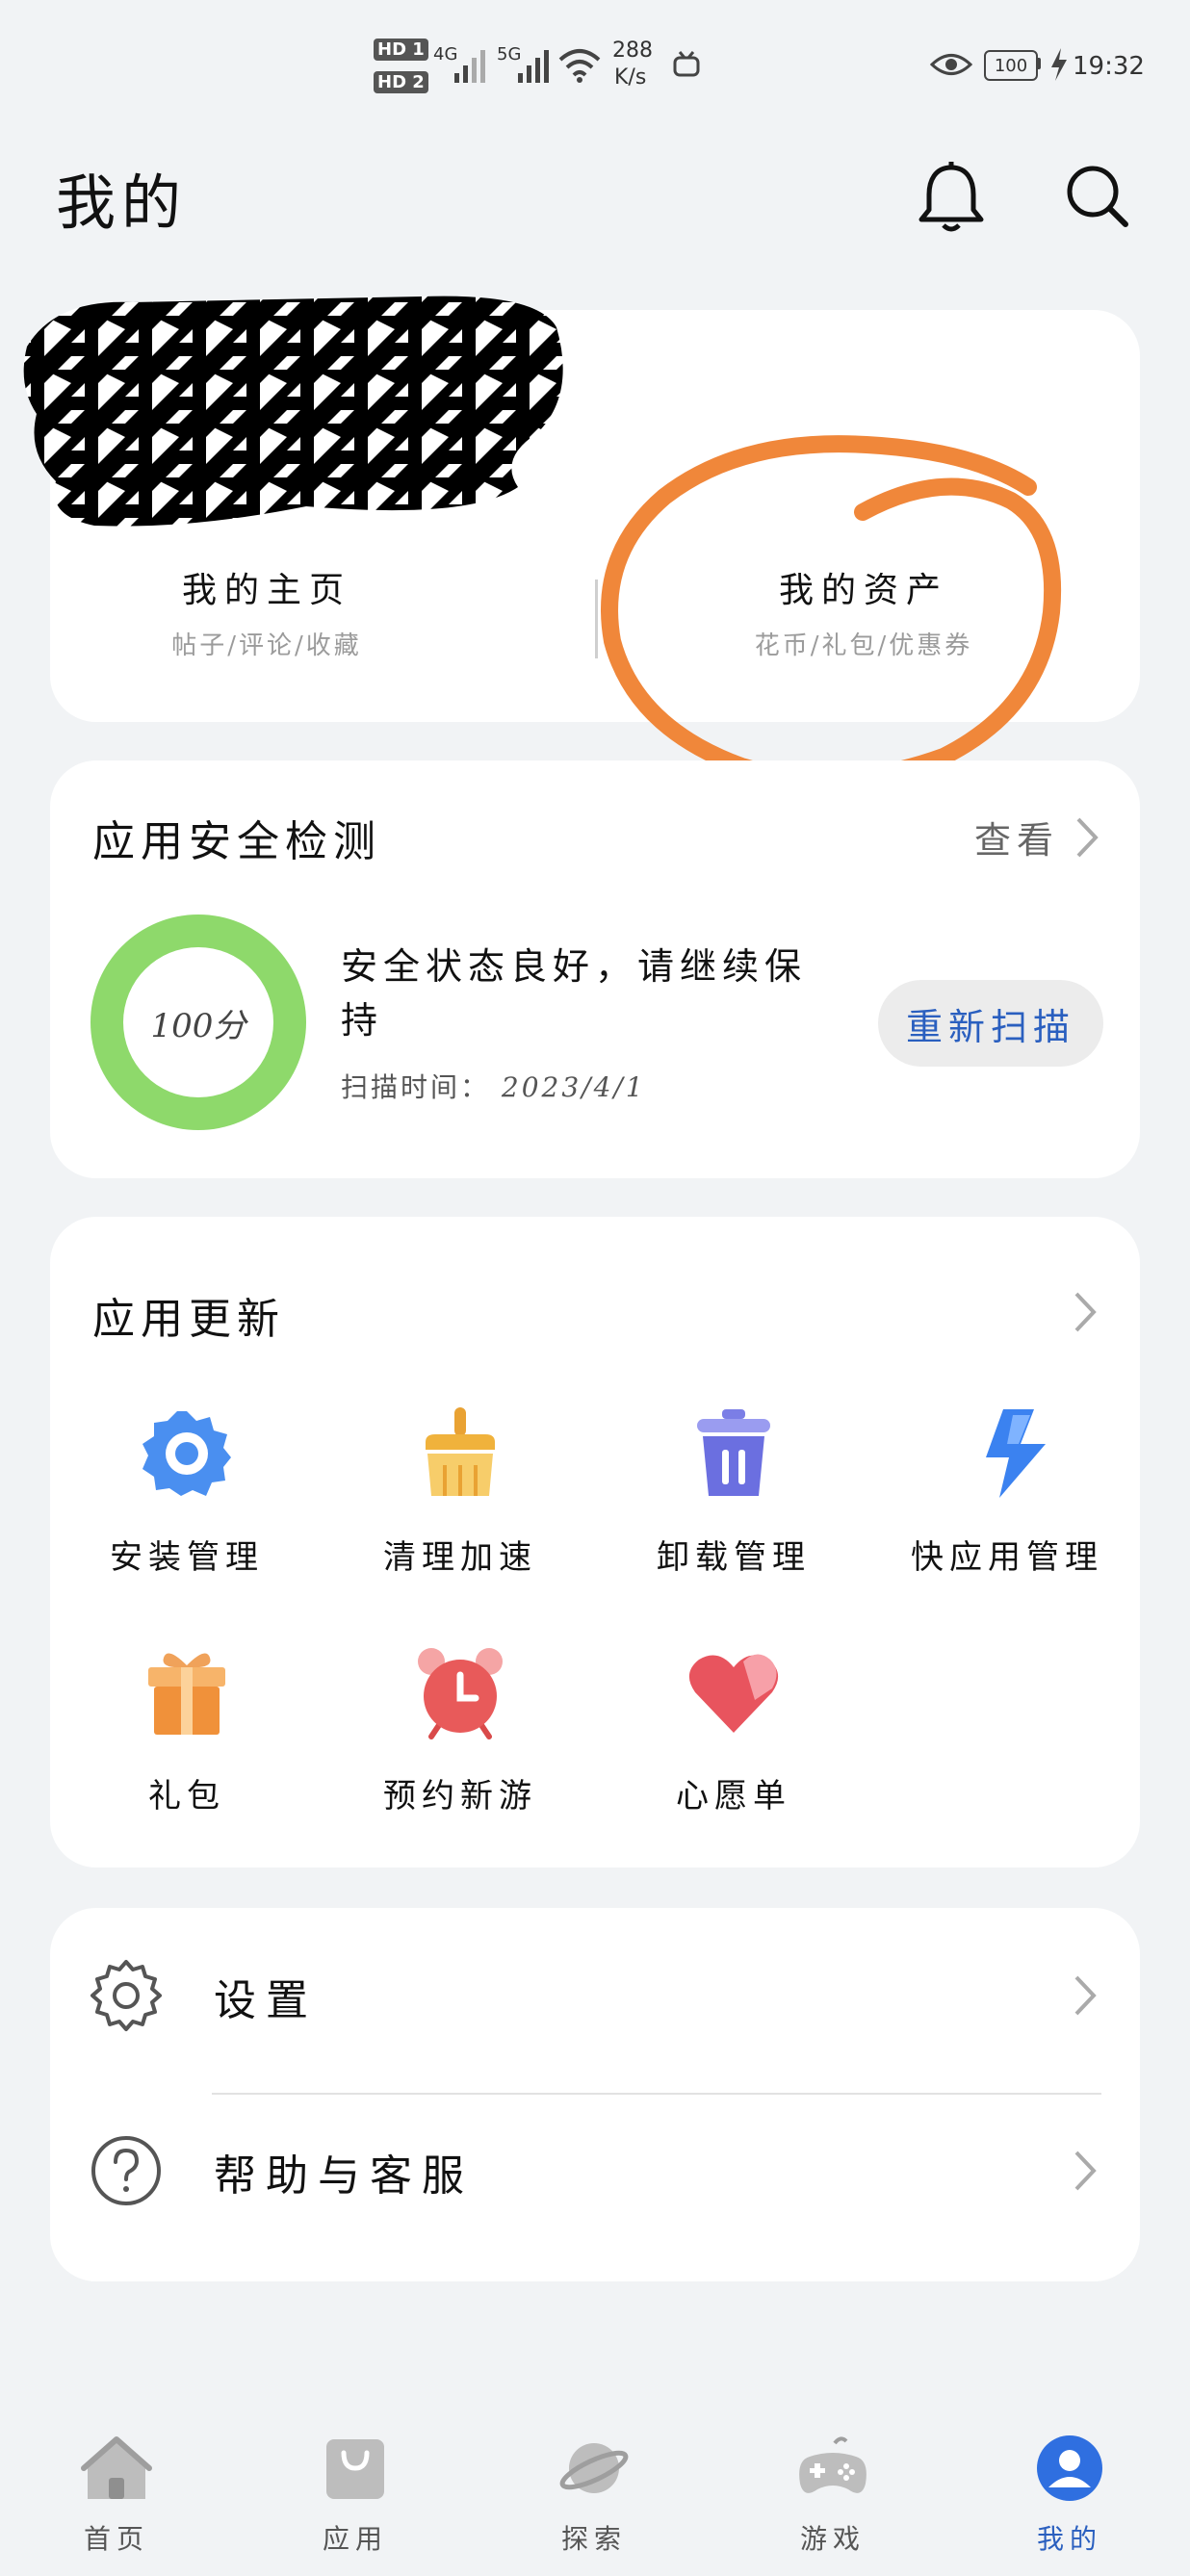 This screenshot has width=1190, height=2576. I want to click on install-manager-item: 安装管理, so click(187, 1492).